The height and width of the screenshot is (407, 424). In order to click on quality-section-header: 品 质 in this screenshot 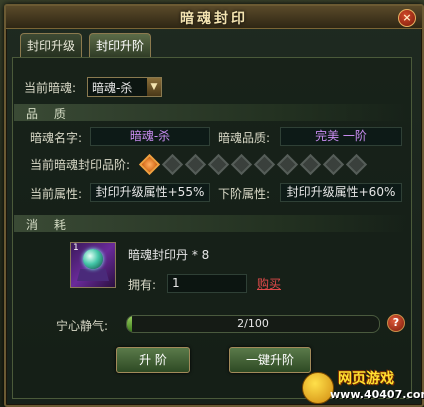, I will do `click(211, 112)`.